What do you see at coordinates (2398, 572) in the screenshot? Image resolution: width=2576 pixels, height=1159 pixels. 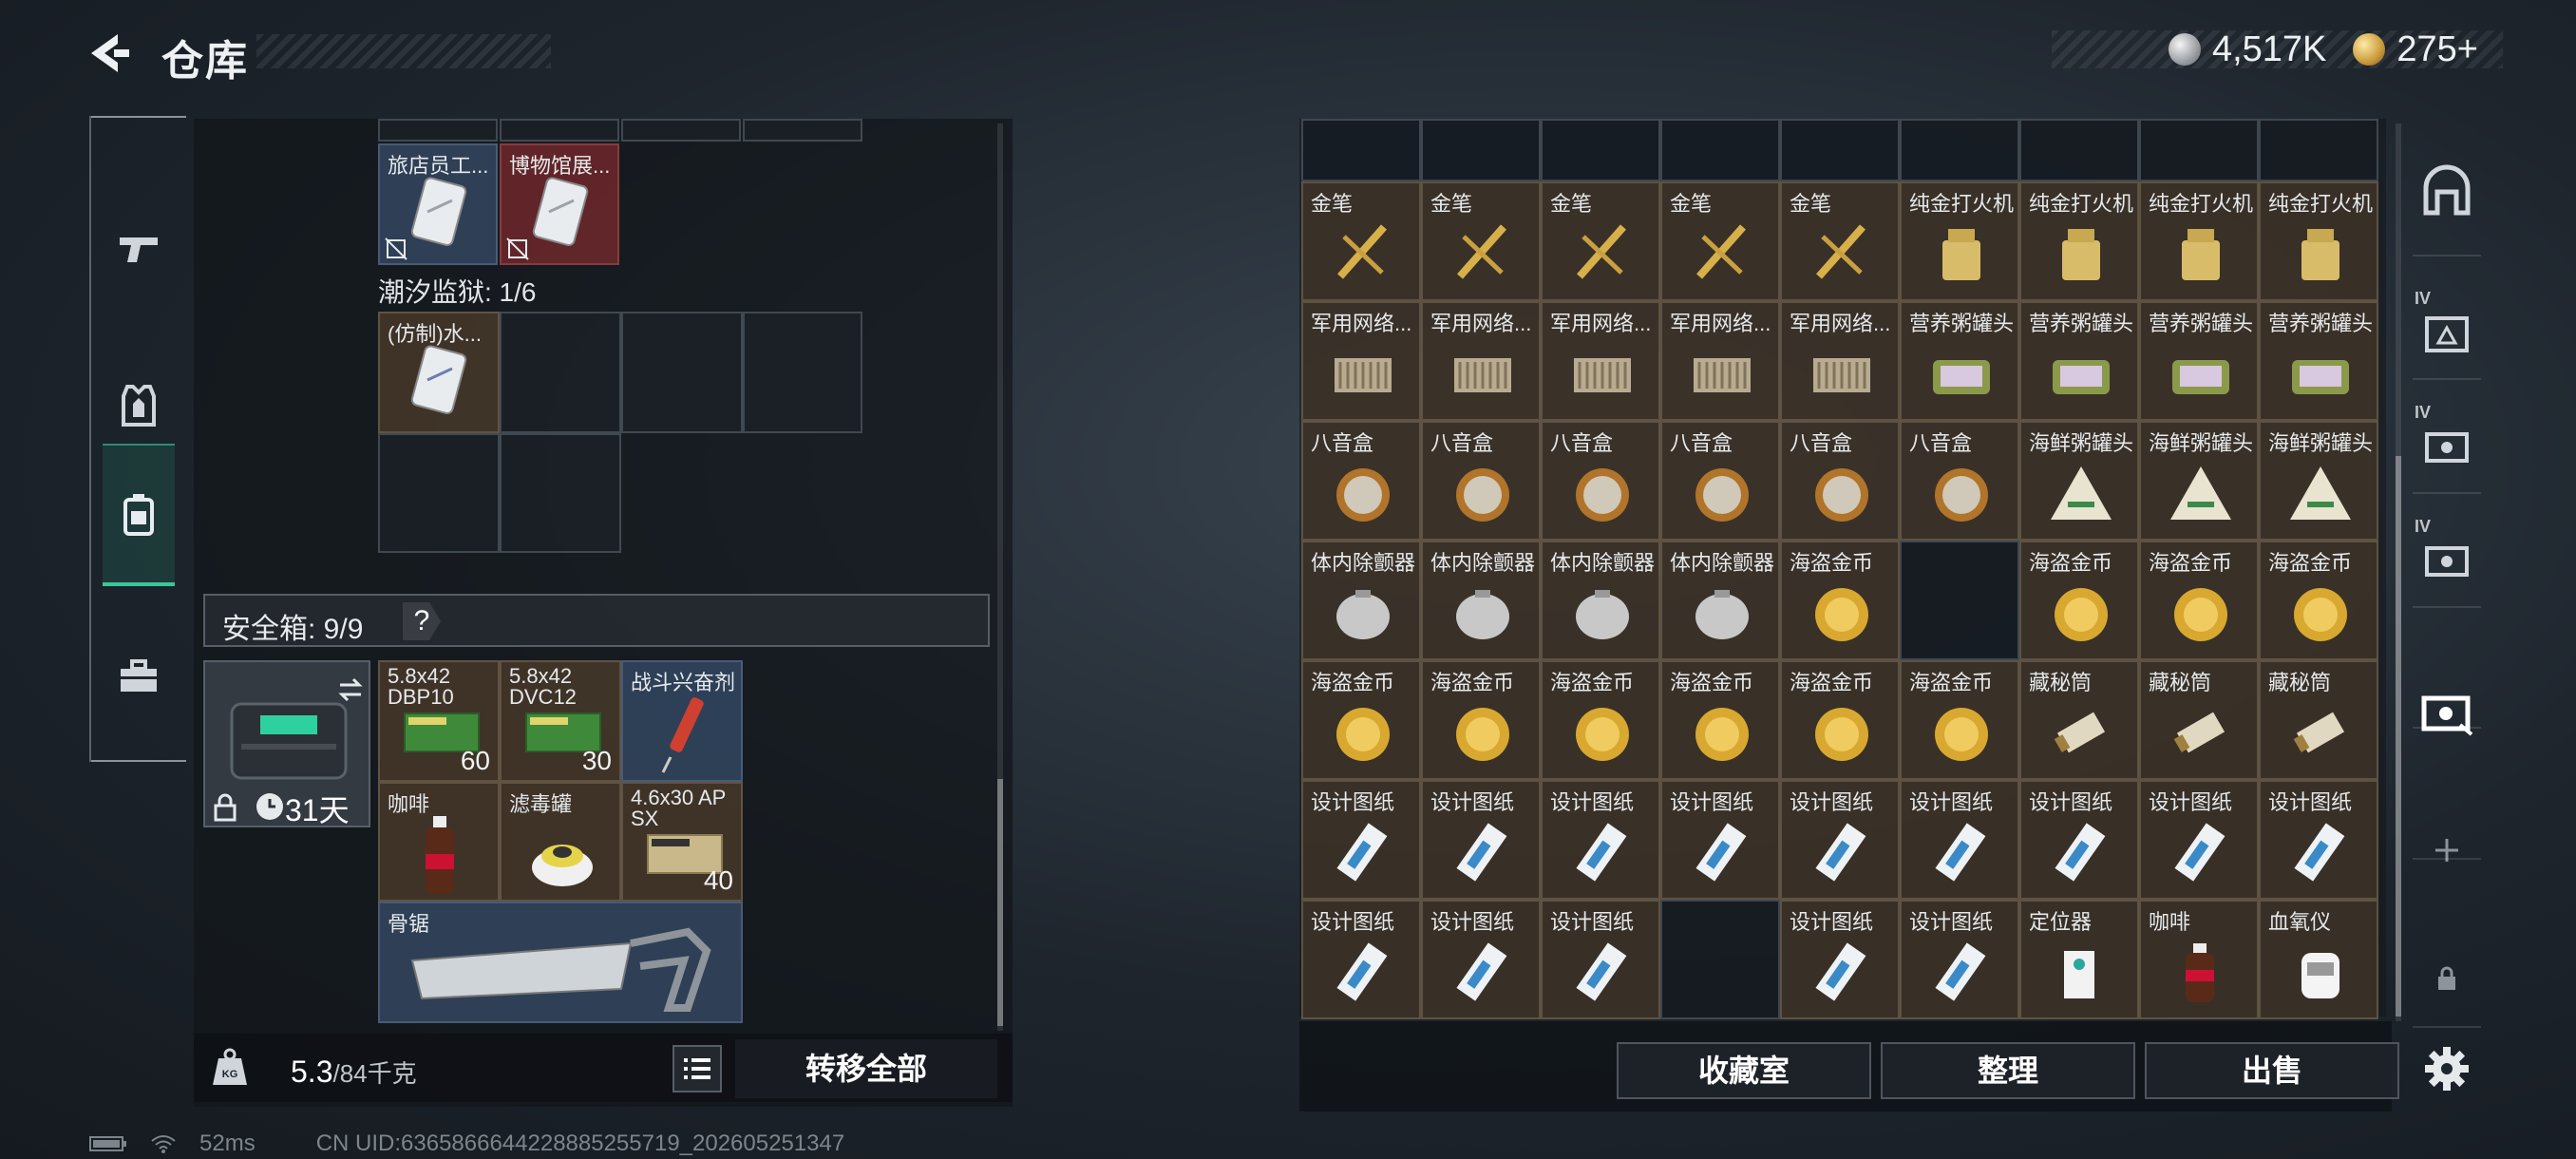 I see `stash-scrollbar` at bounding box center [2398, 572].